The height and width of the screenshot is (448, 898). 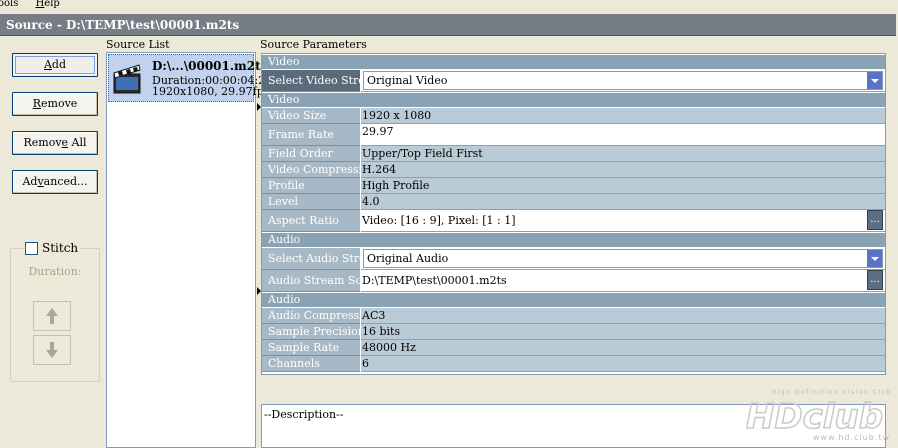 I want to click on video-compression-value: H.264, so click(x=623, y=170).